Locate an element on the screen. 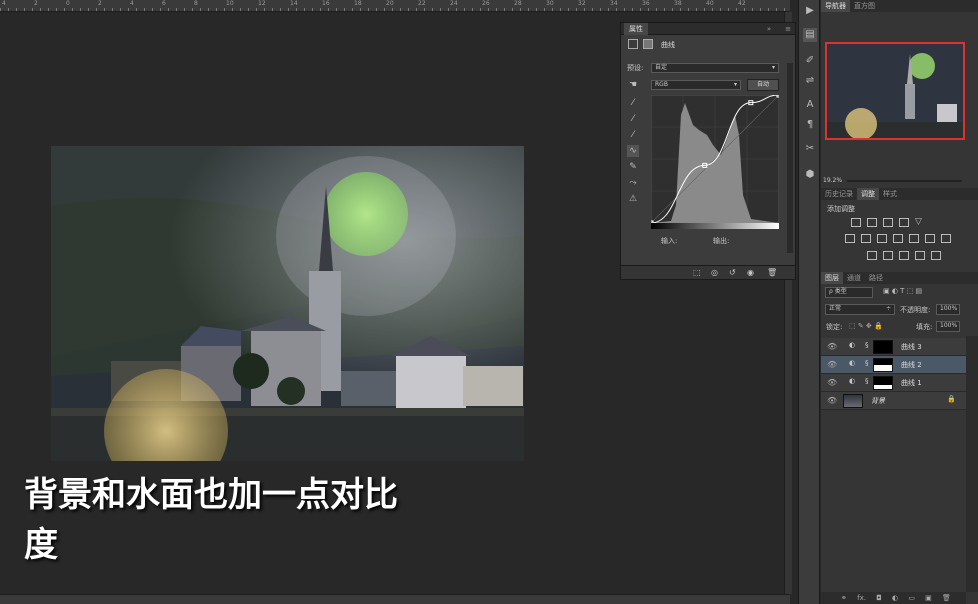  posterize-icon is located at coordinates (872, 255).